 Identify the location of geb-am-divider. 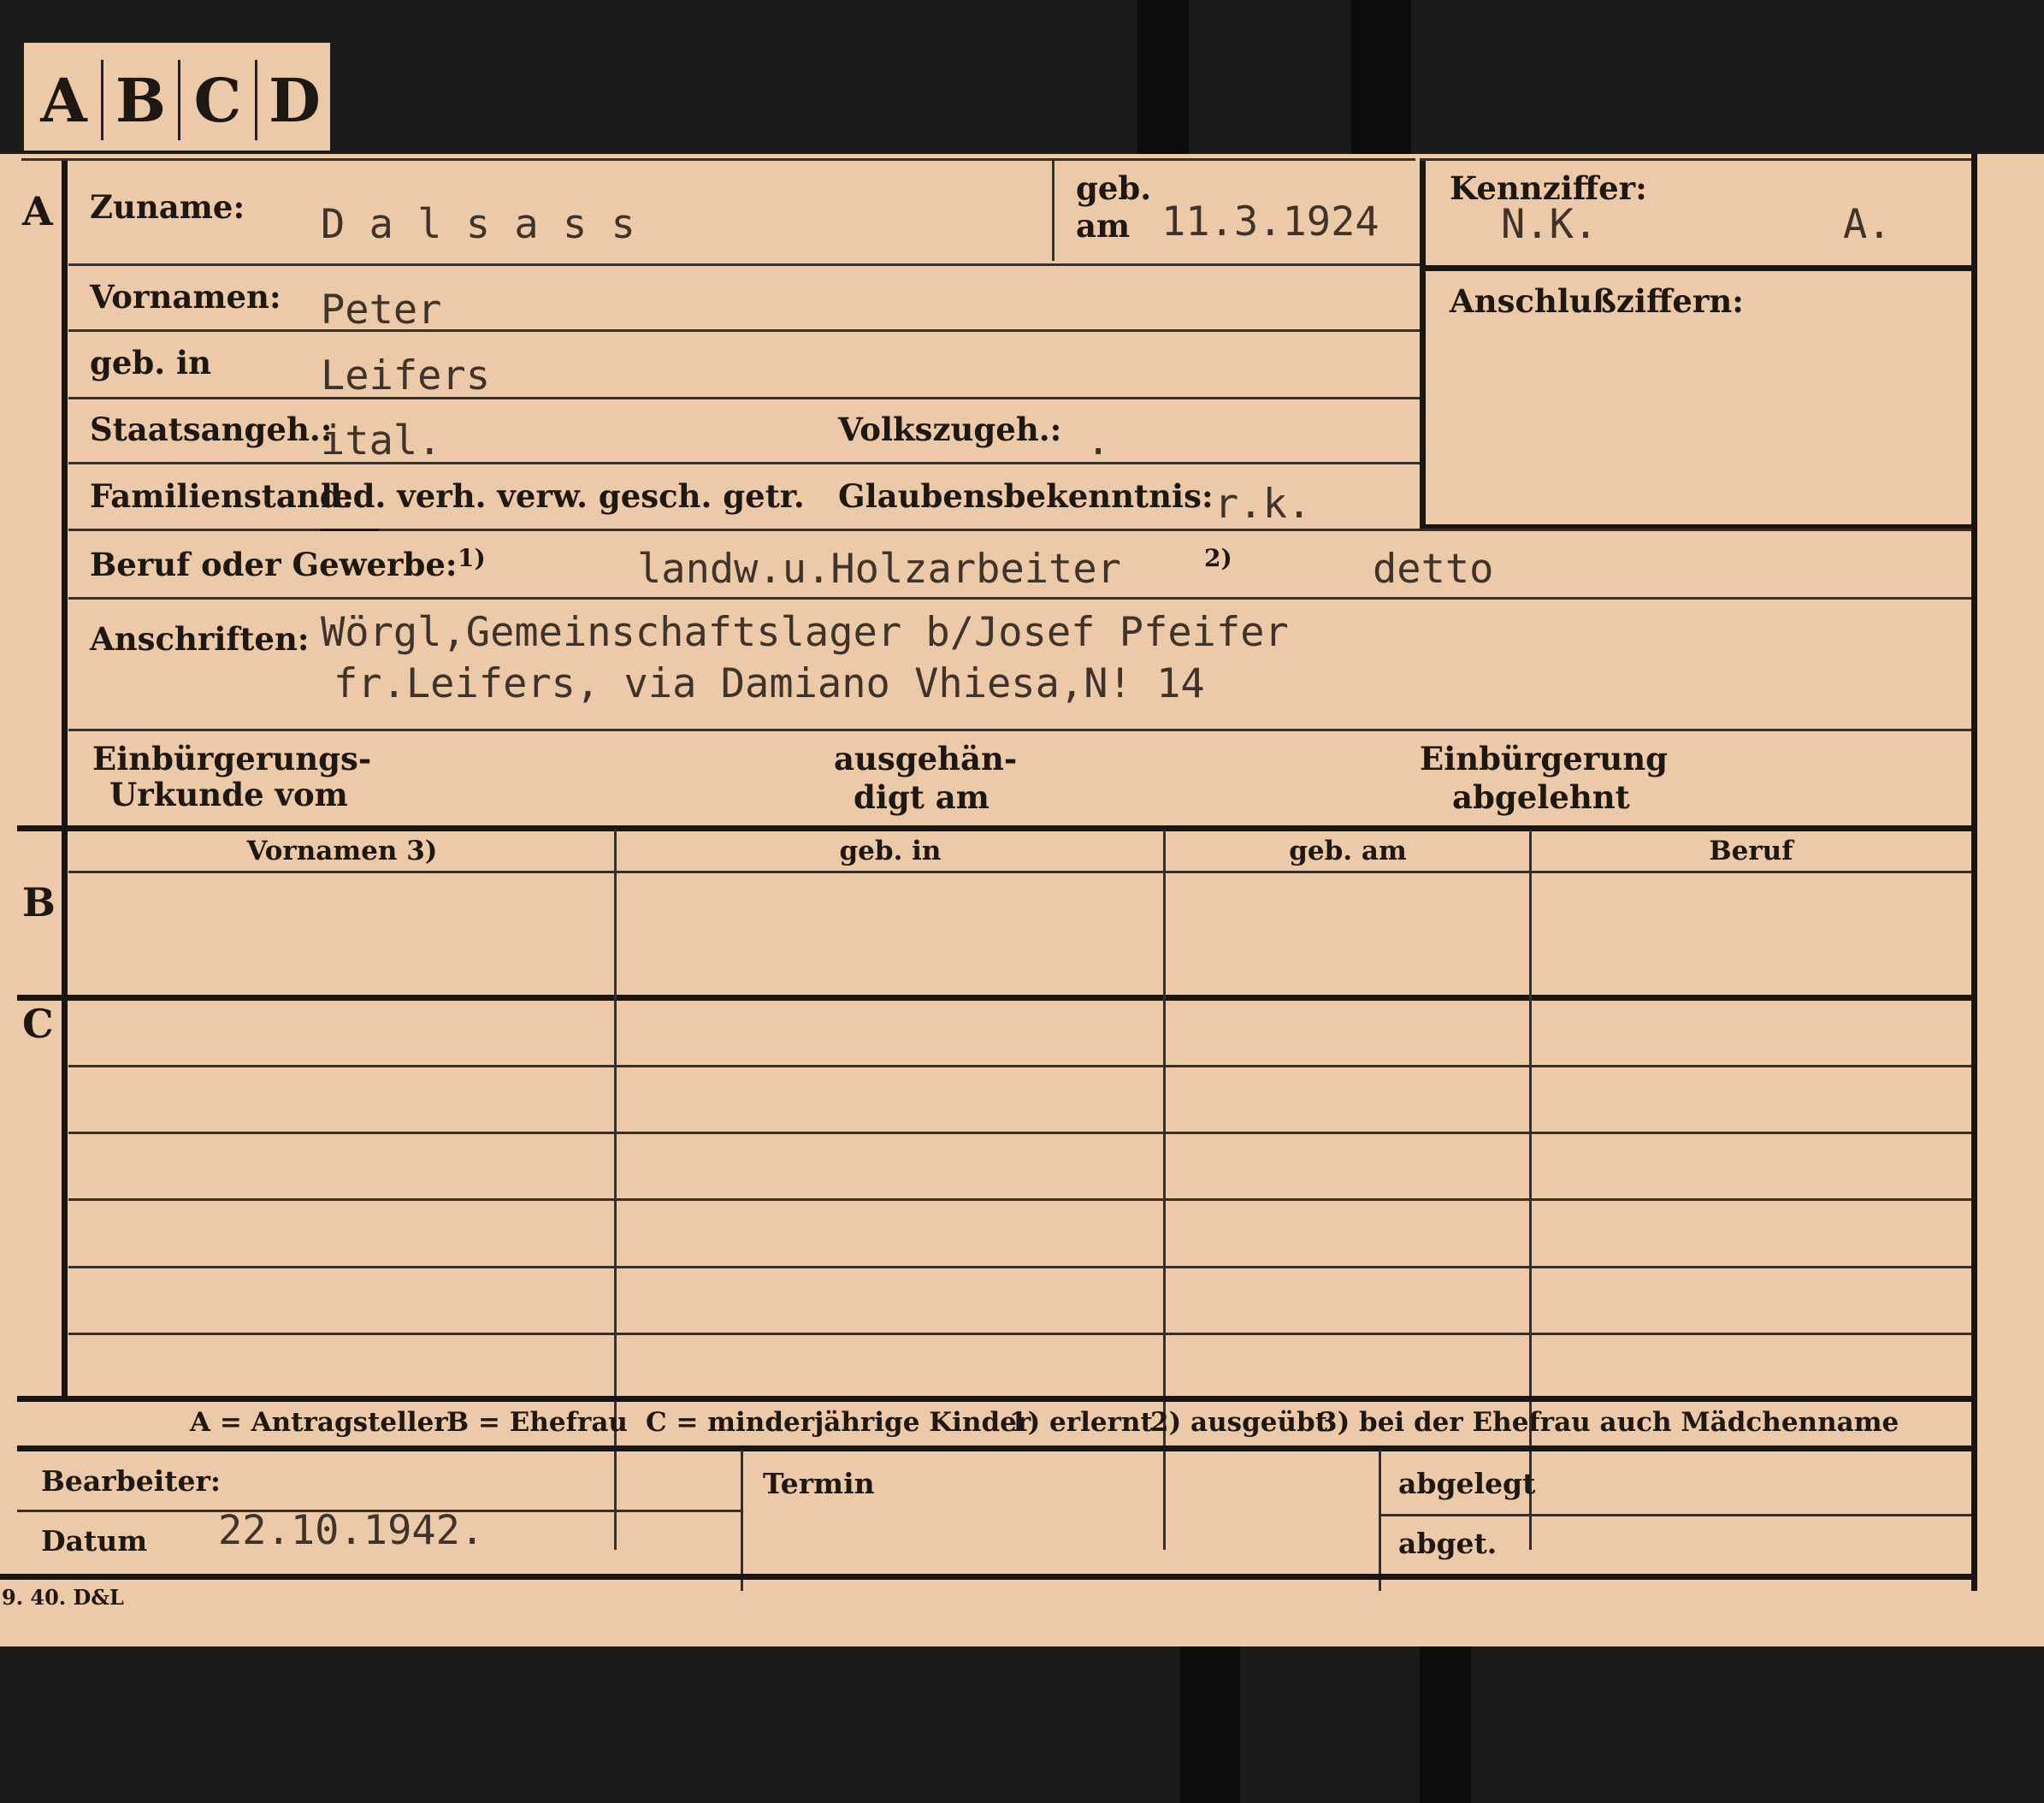
(1053, 210).